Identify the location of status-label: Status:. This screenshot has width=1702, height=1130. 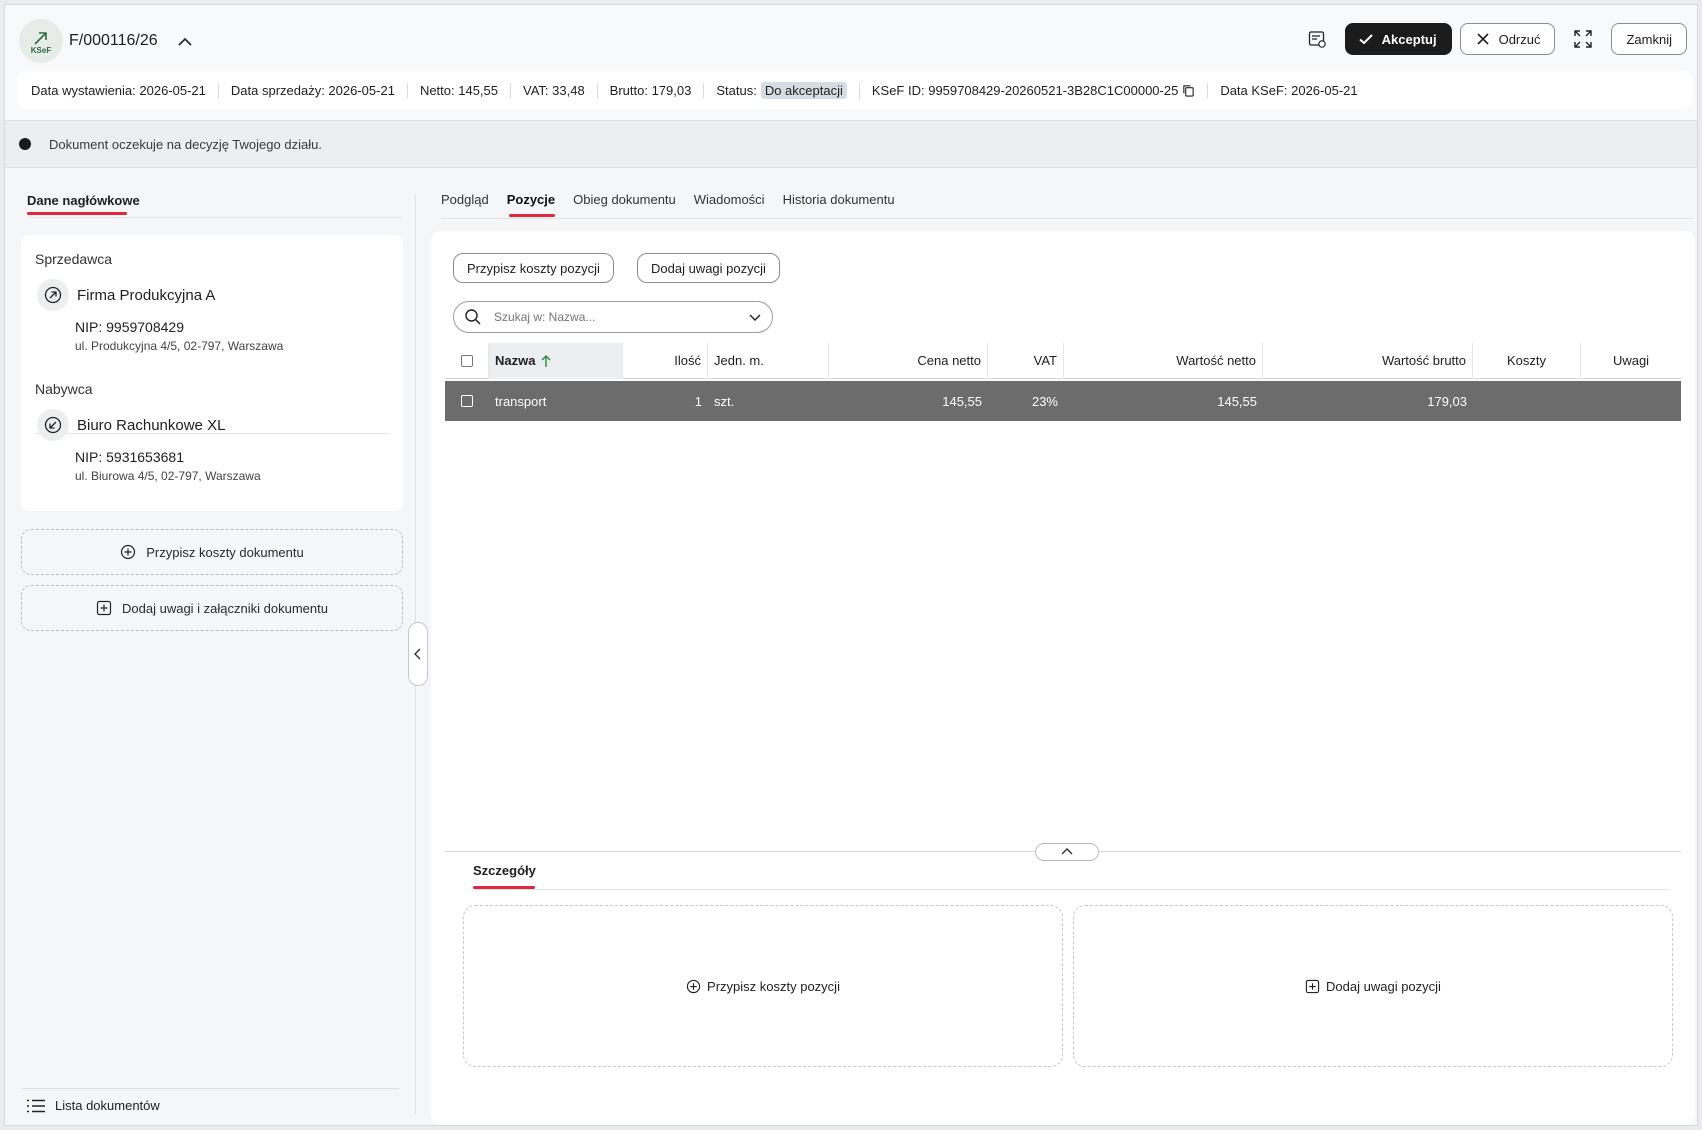
(736, 90).